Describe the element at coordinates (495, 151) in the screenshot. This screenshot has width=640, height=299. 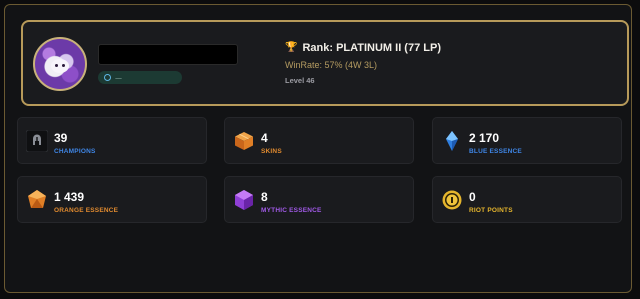
I see `stat-label: BLUE ESSENCE` at that location.